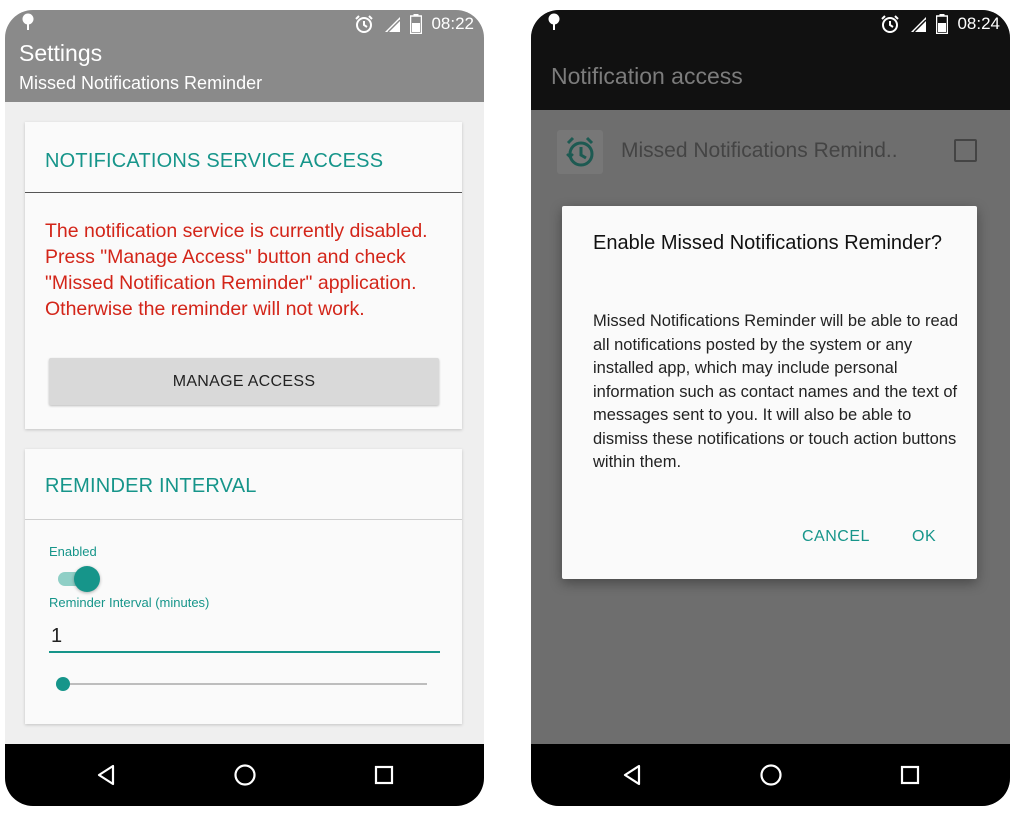 The image size is (1024, 820). What do you see at coordinates (836, 537) in the screenshot?
I see `cancel-button: CANCEL` at bounding box center [836, 537].